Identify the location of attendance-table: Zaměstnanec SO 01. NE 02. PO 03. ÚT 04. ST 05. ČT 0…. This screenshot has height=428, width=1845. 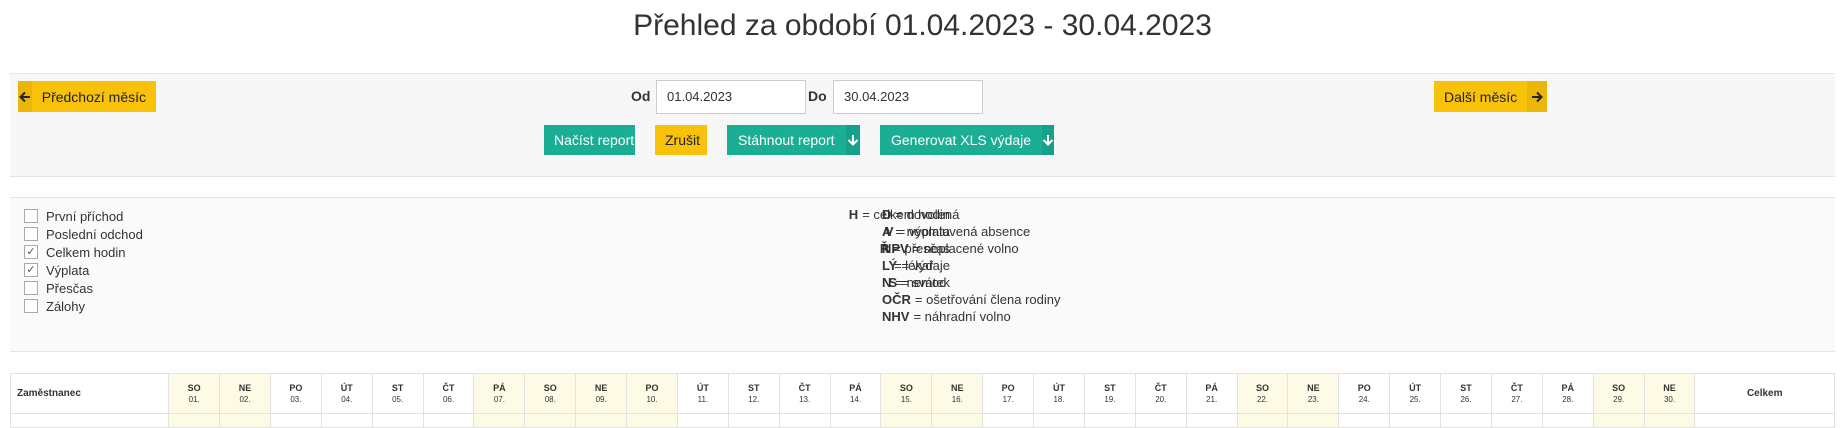
(922, 400).